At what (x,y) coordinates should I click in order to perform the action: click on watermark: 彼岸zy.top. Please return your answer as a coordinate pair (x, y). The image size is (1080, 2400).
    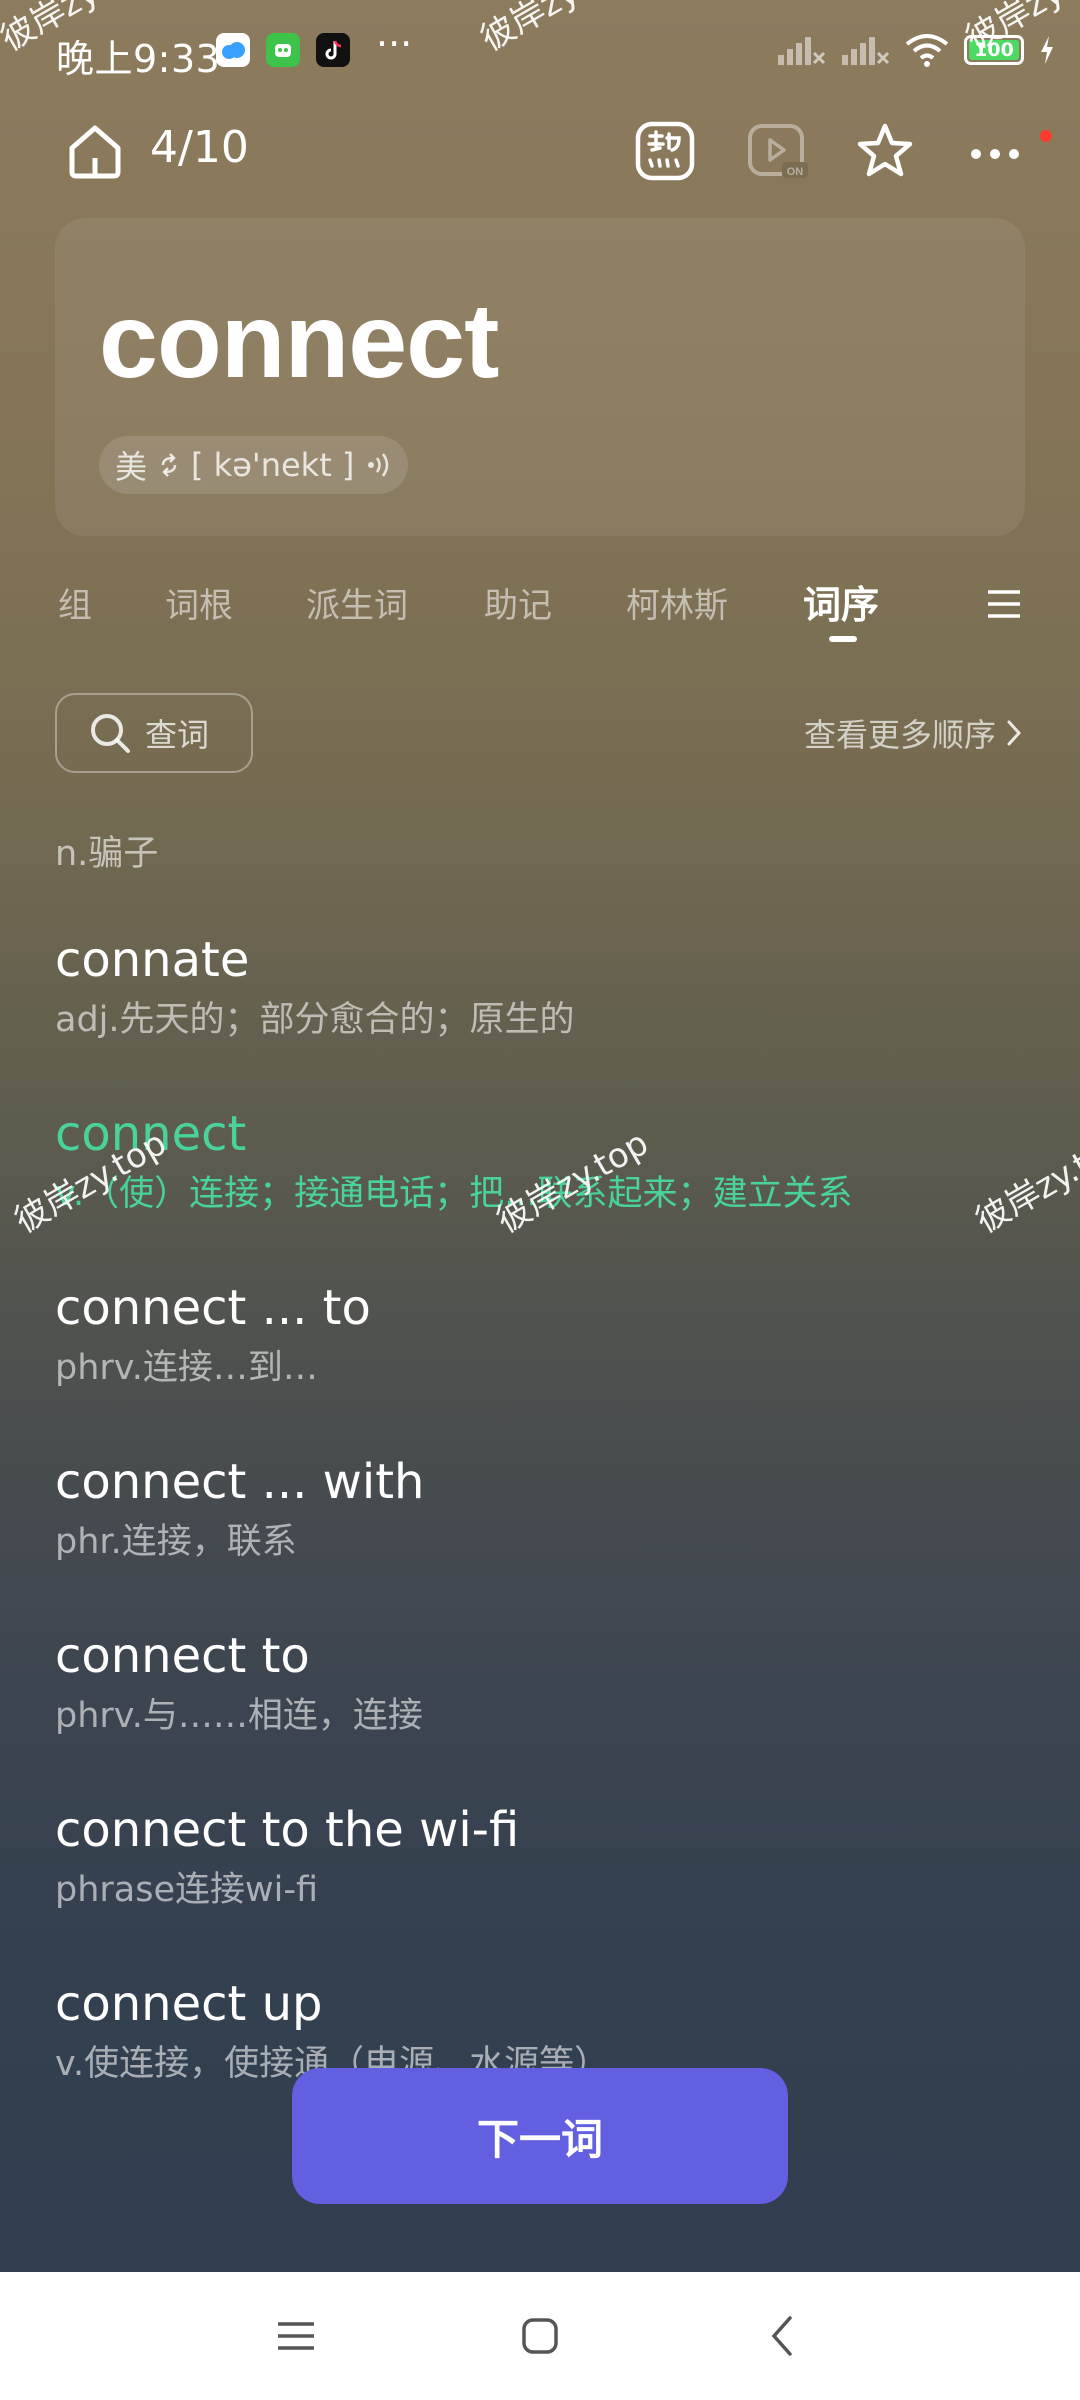
    Looking at the image, I should click on (1024, 1182).